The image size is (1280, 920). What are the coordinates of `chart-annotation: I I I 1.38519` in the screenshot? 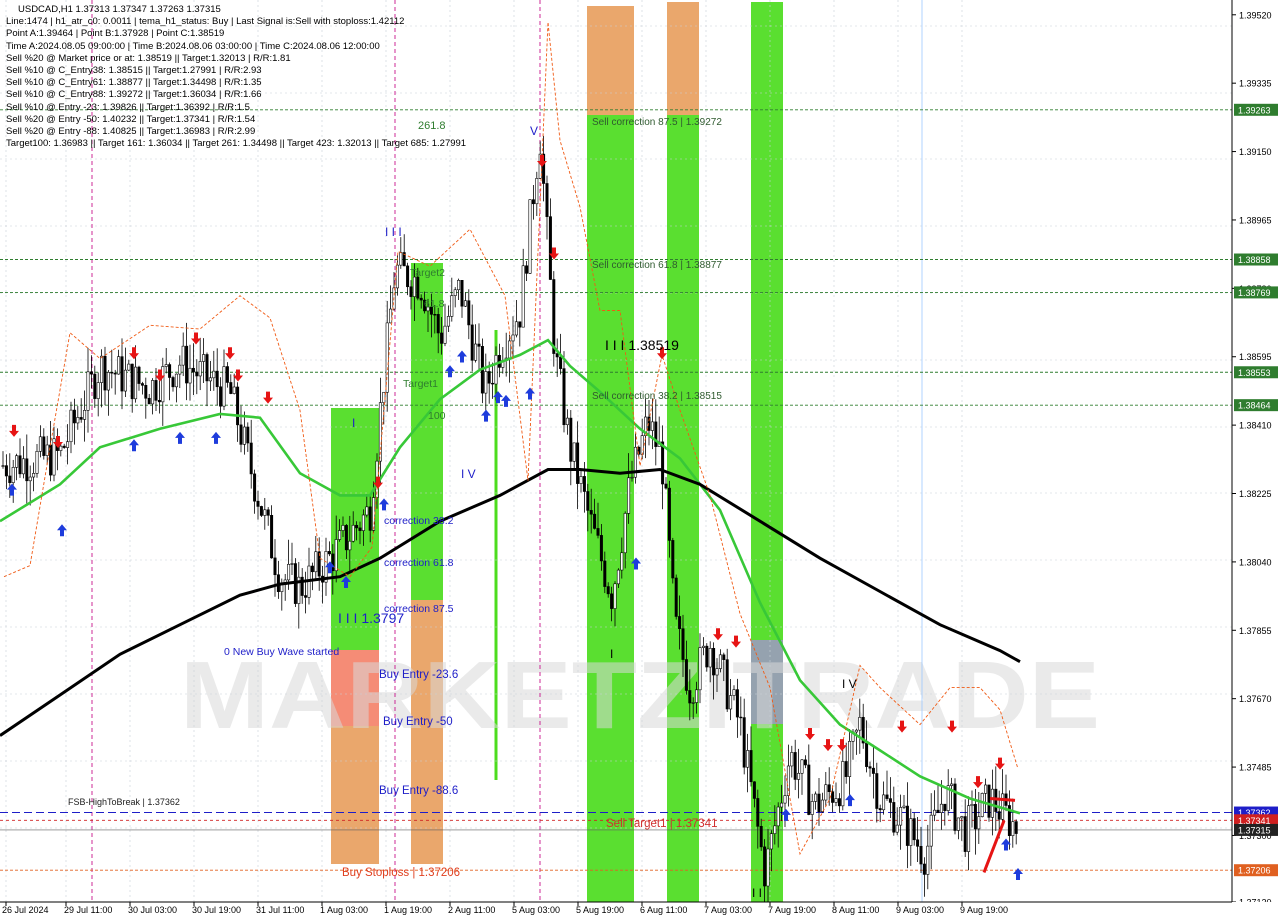 It's located at (642, 345).